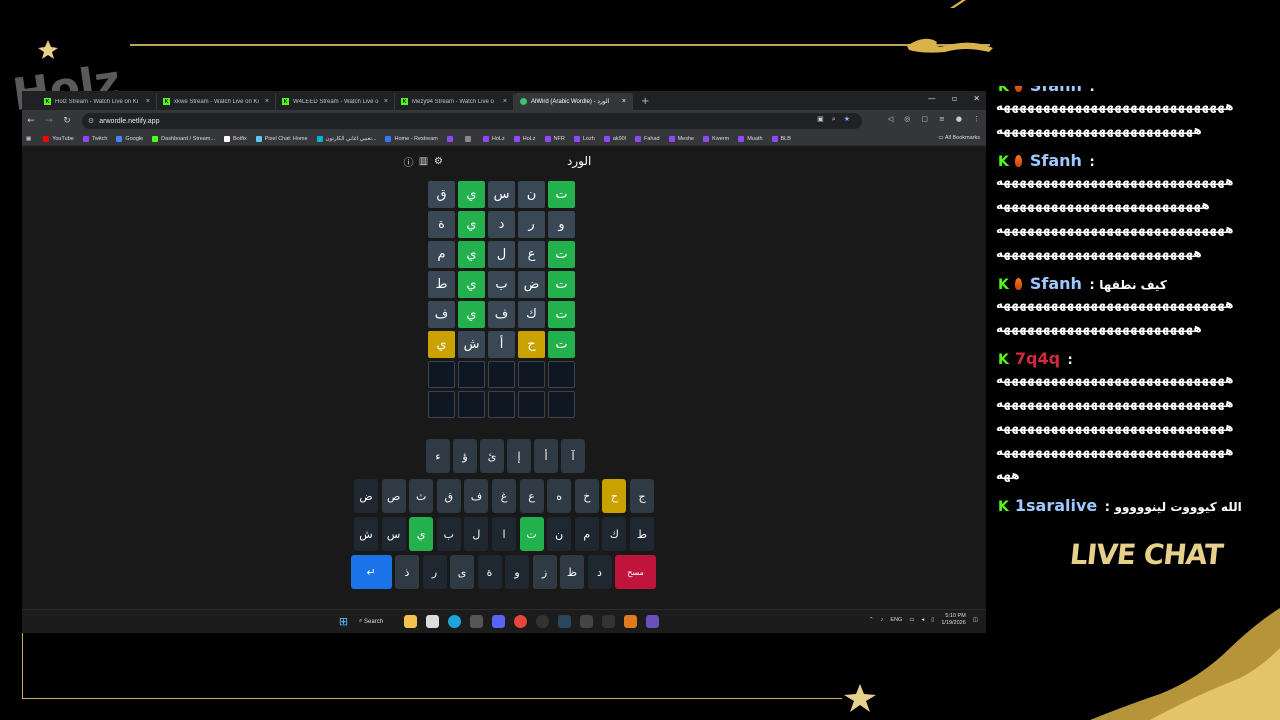  Describe the element at coordinates (476, 621) in the screenshot. I see `app-icon` at that location.